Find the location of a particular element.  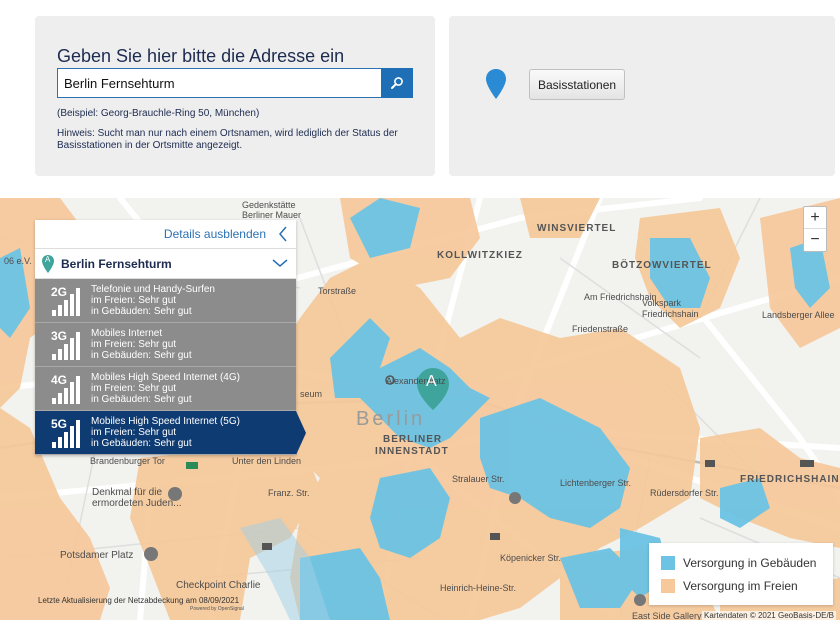

map-label-boetzowviertel: BÖTZOWVIERTEL is located at coordinates (662, 265).